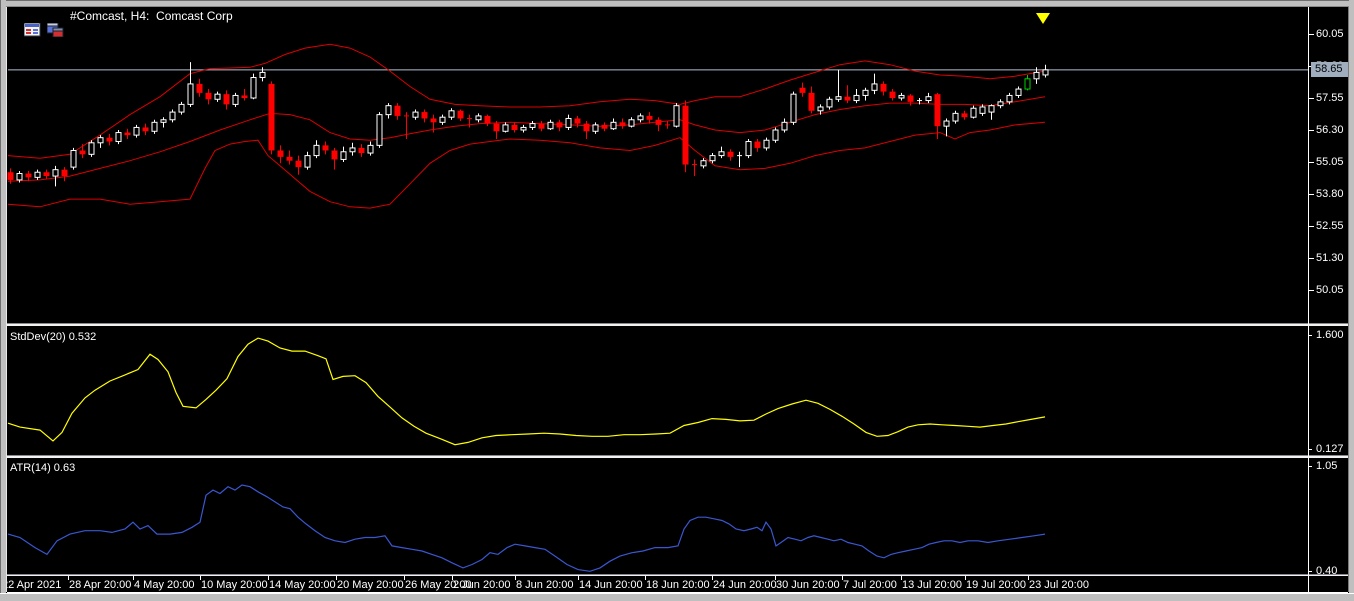  I want to click on stddev-indicator-label: StdDev(20) 0.532, so click(53, 337).